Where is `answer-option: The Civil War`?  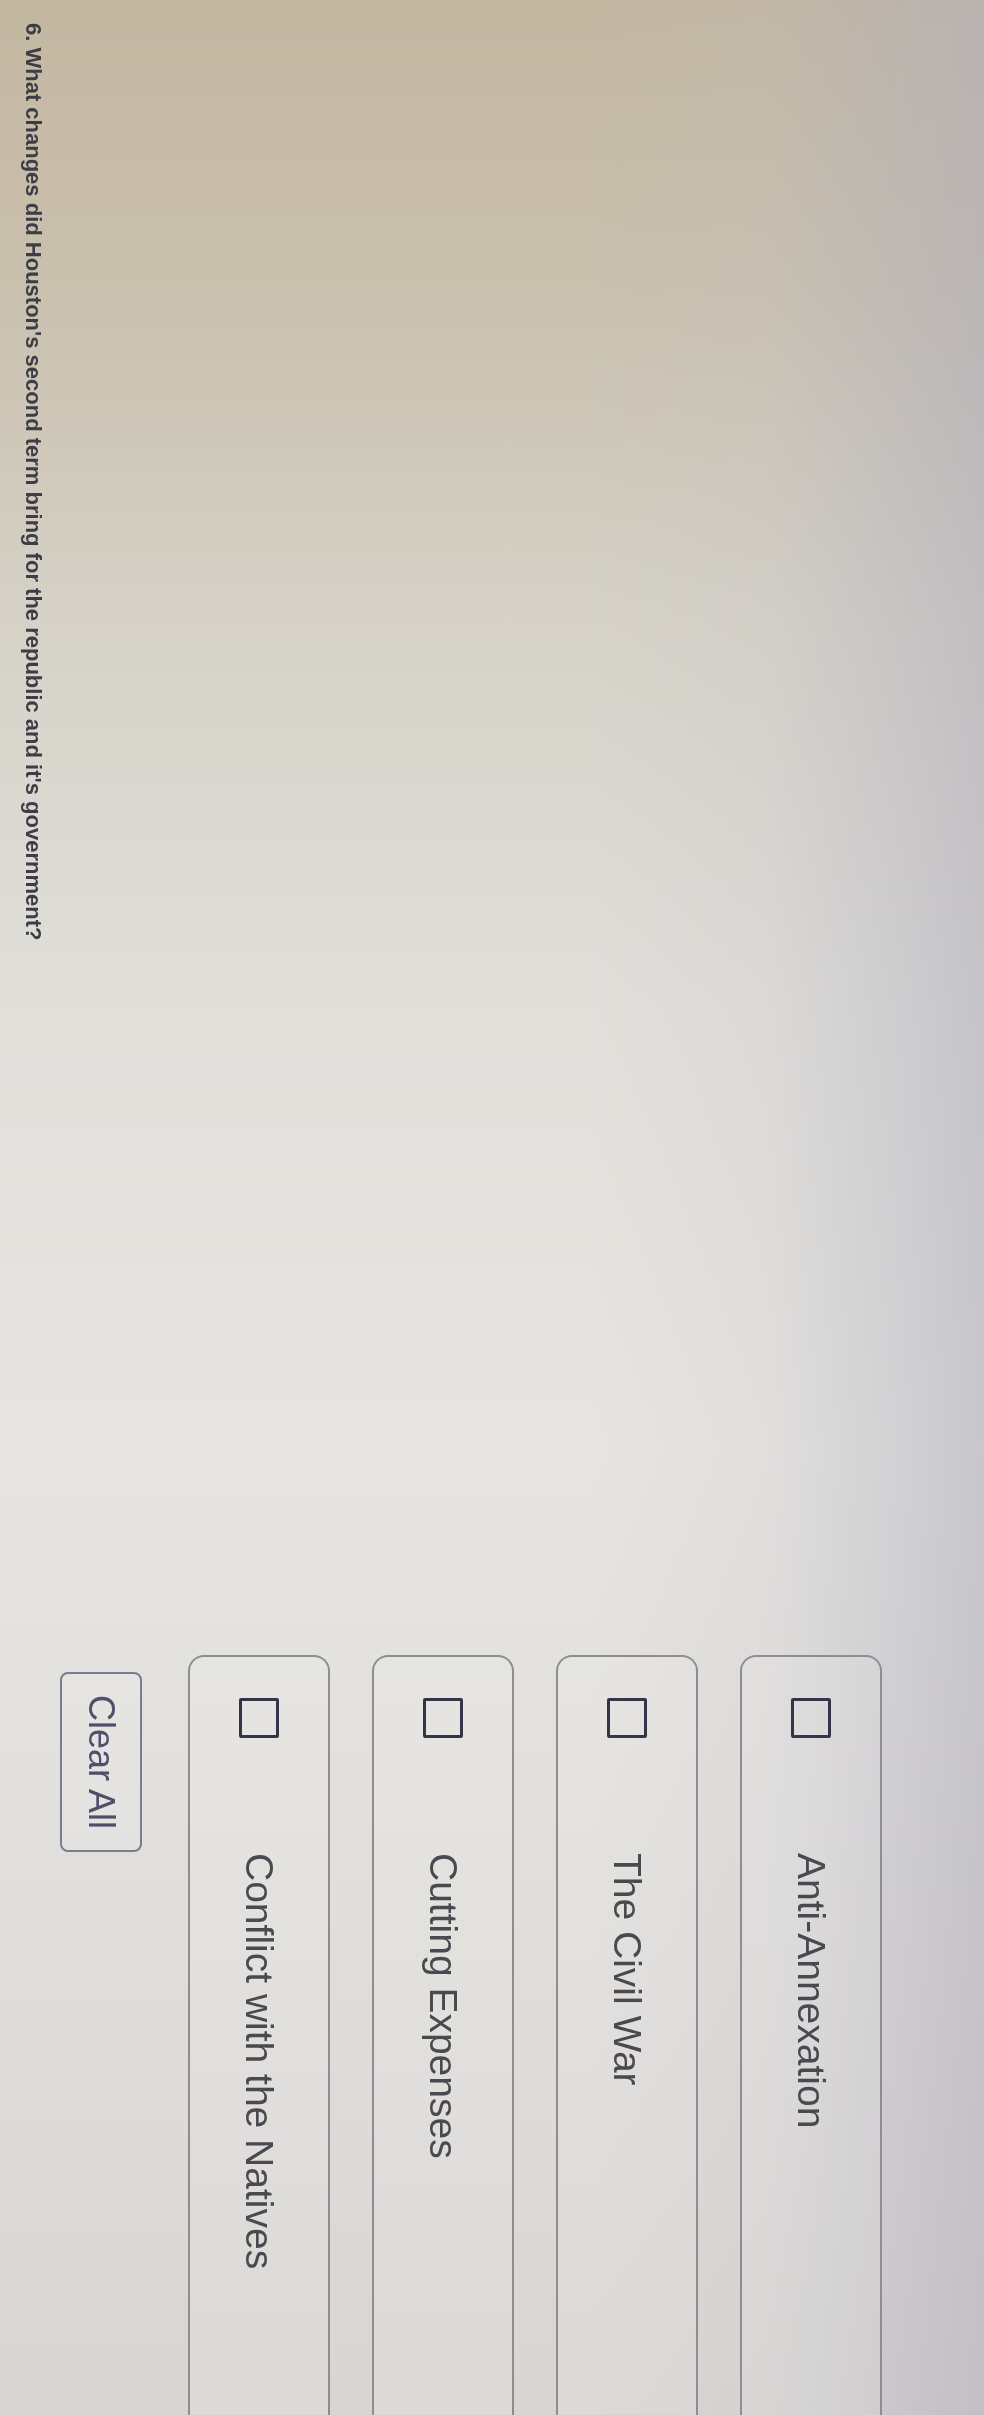 answer-option: The Civil War is located at coordinates (627, 2035).